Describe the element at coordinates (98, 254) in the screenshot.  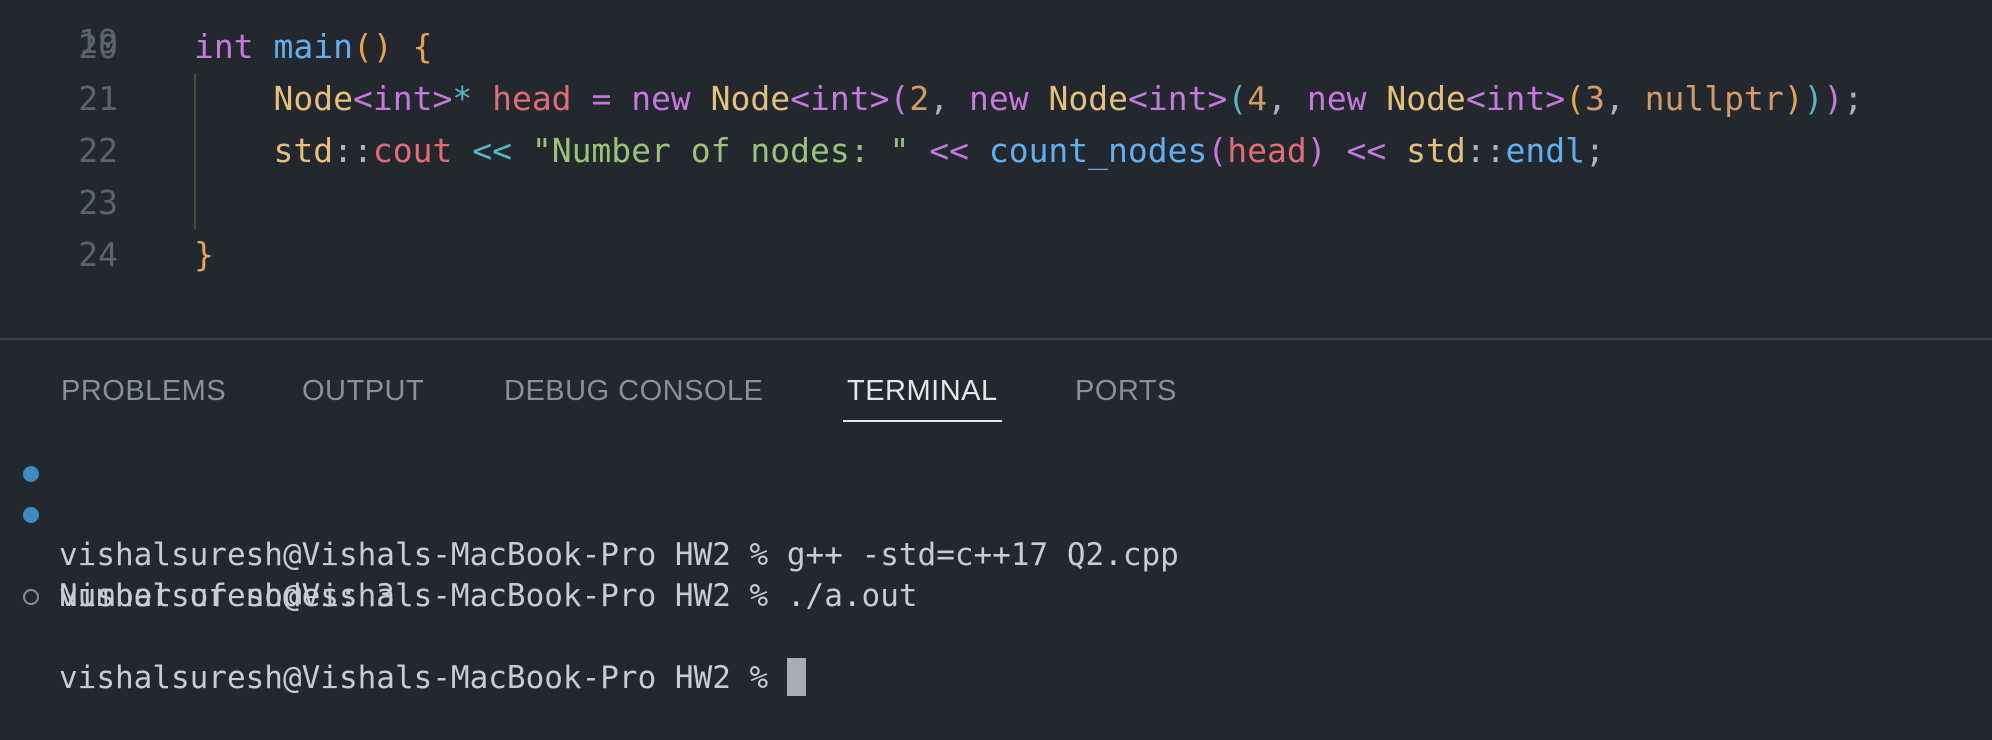
I see `line-number: 24` at that location.